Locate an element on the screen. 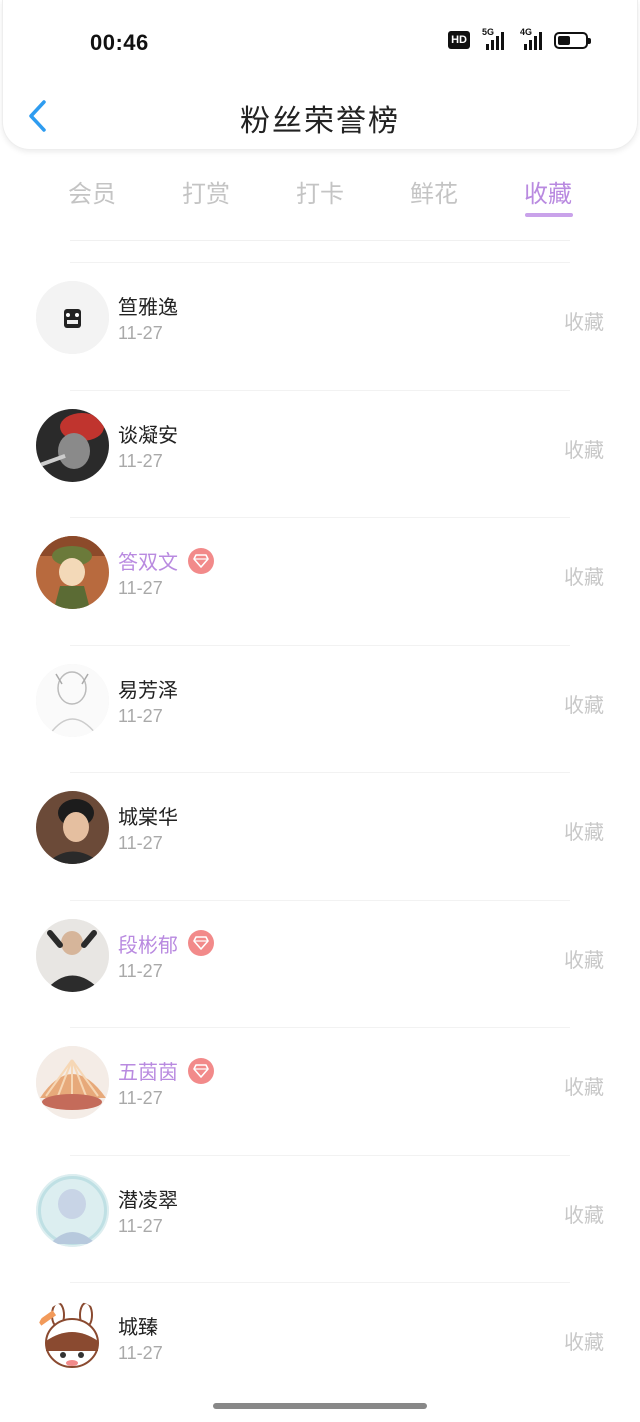 This screenshot has height=1422, width=640. user-name: 笪雅逸 is located at coordinates (148, 307).